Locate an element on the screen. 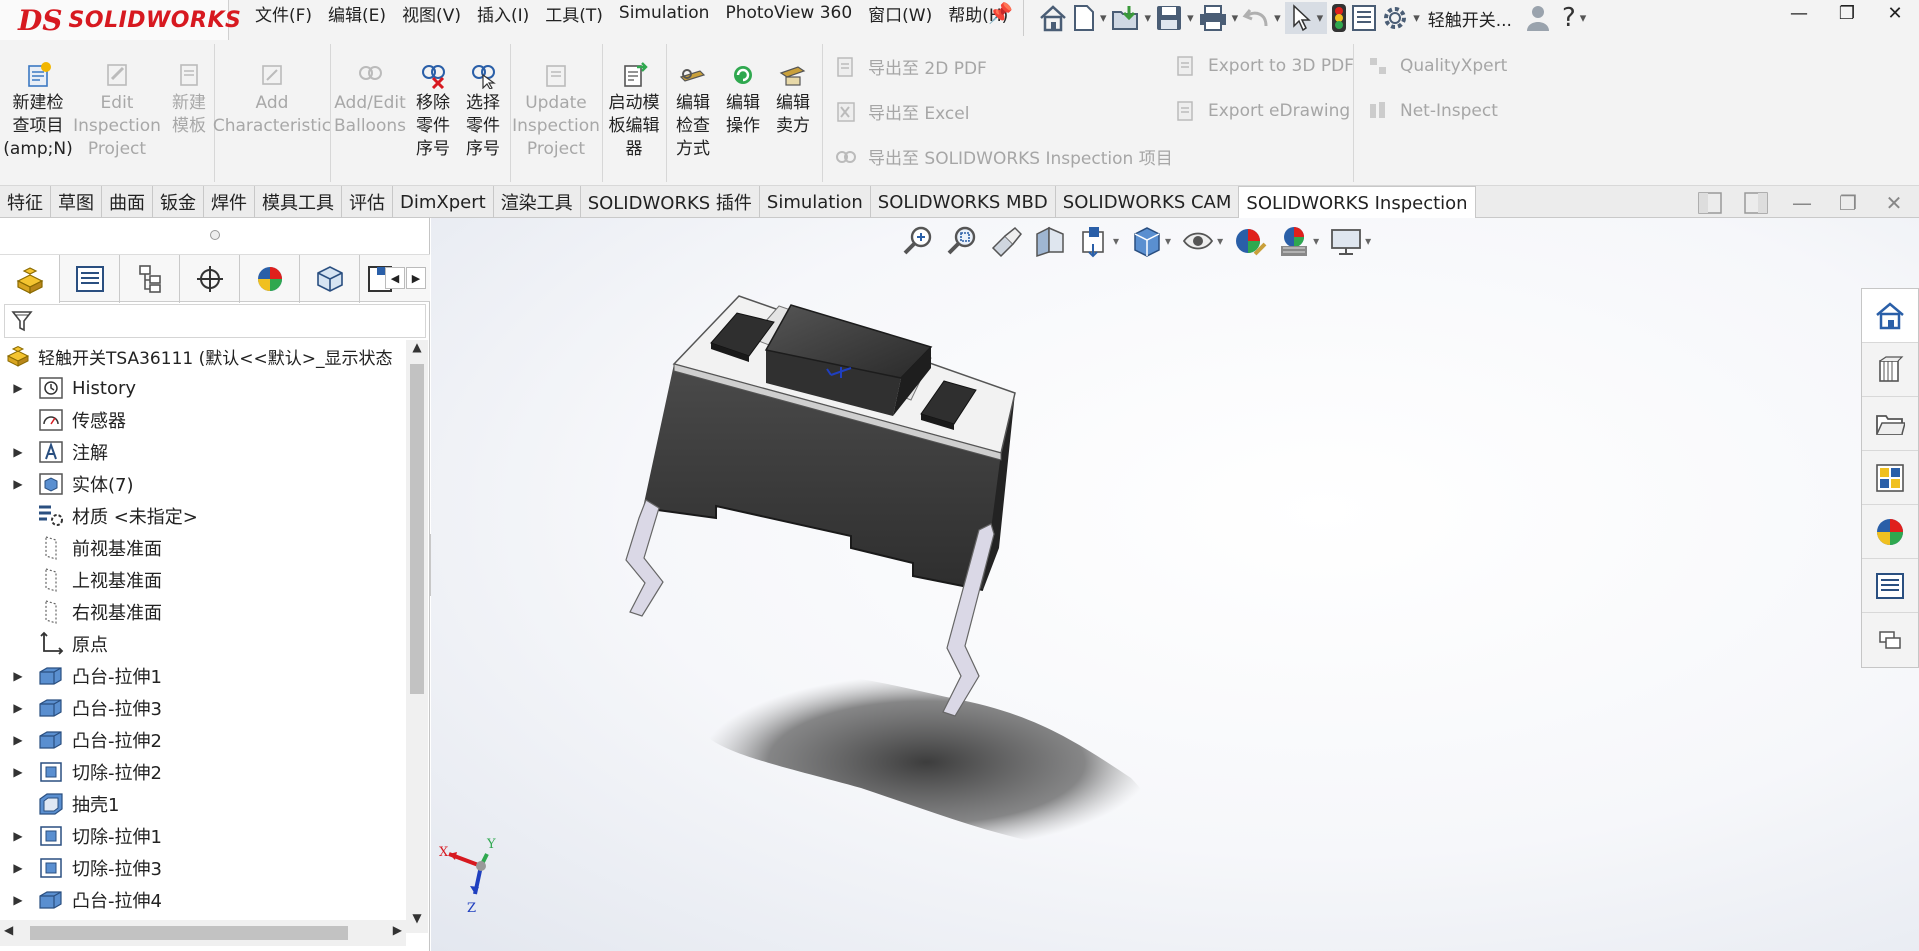  tile-right-icon is located at coordinates (1756, 203).